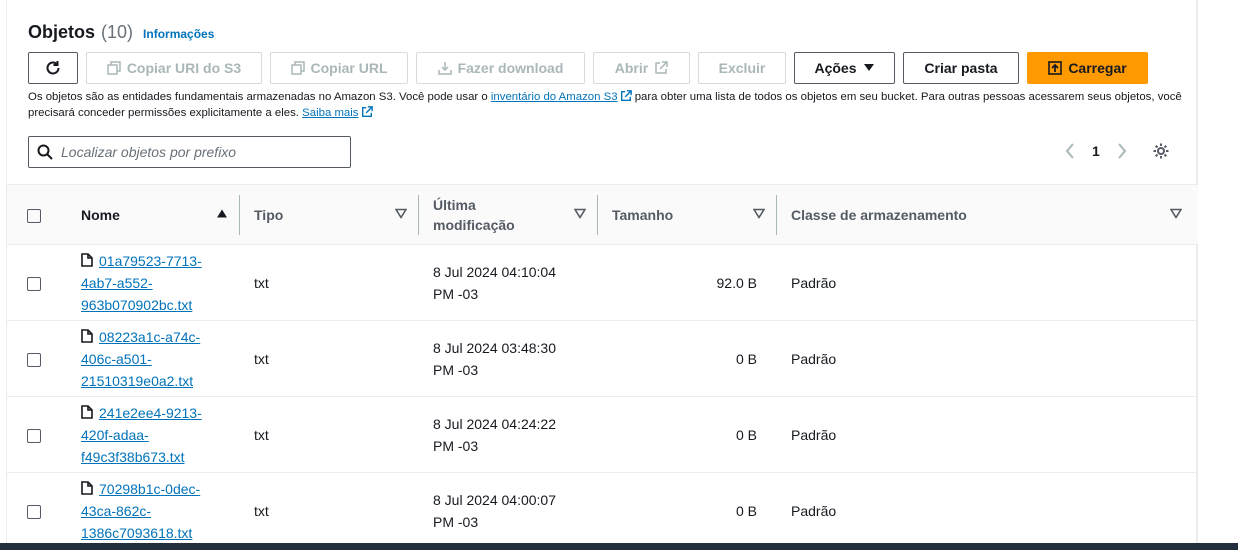  Describe the element at coordinates (184, 68) in the screenshot. I see `copy-s3-uri-label: Copiar URI do S3` at that location.